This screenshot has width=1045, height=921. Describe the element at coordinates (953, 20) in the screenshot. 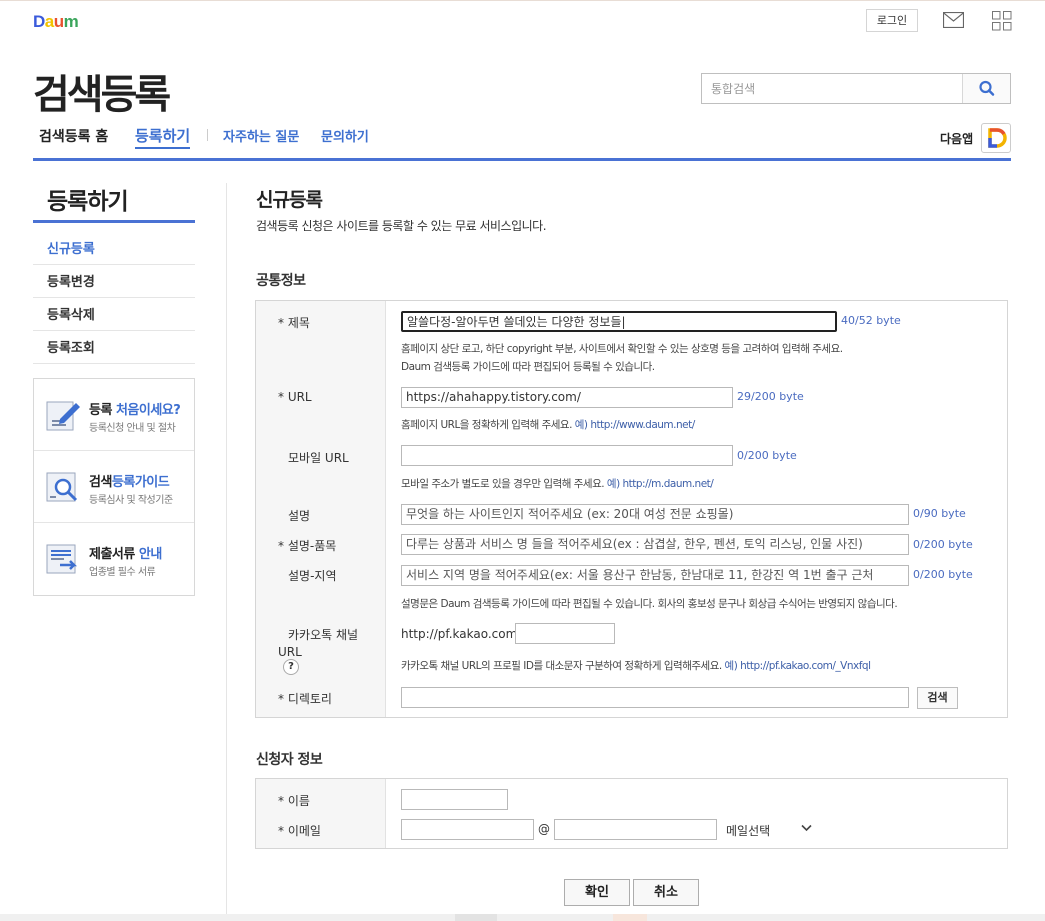

I see `mail-icon` at that location.